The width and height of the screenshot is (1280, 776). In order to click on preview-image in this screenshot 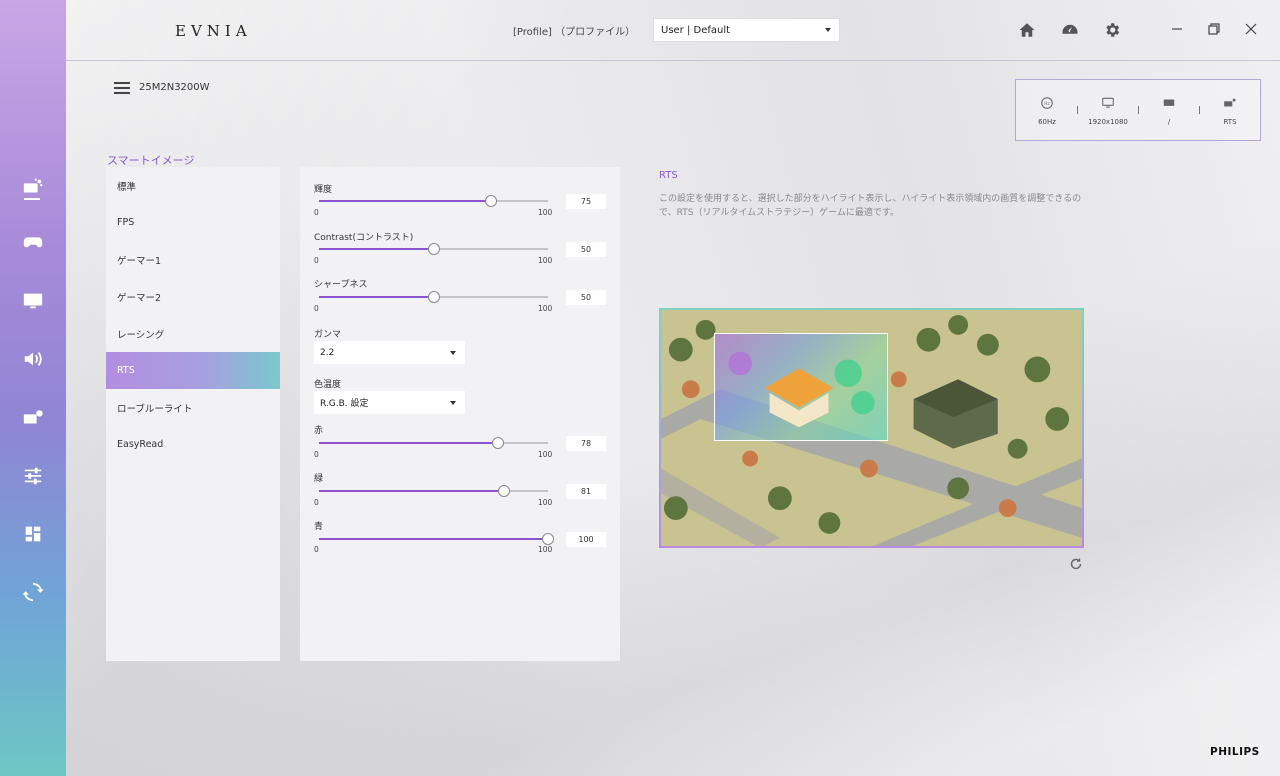, I will do `click(871, 428)`.